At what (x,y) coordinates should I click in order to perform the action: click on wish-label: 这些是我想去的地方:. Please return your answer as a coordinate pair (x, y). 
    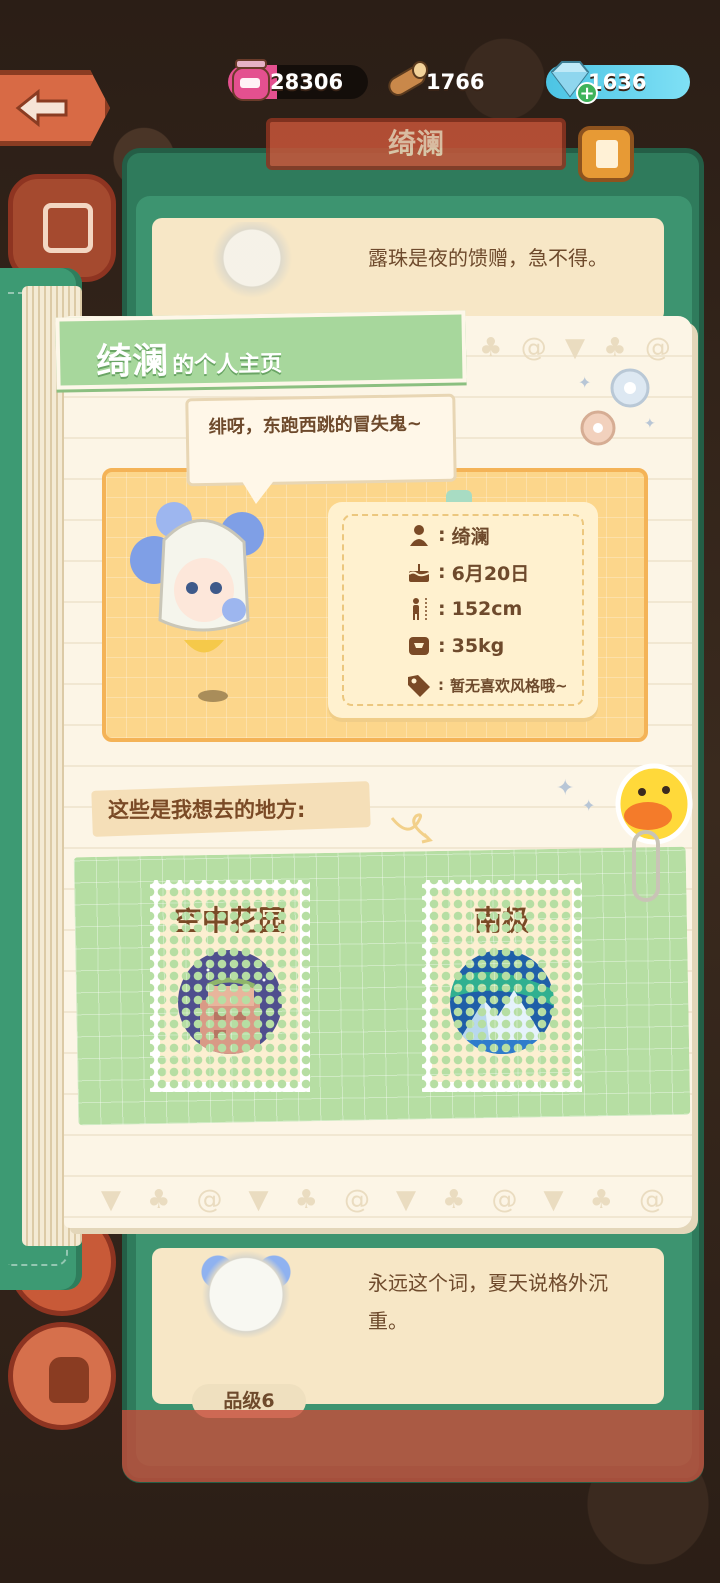
    Looking at the image, I should click on (207, 810).